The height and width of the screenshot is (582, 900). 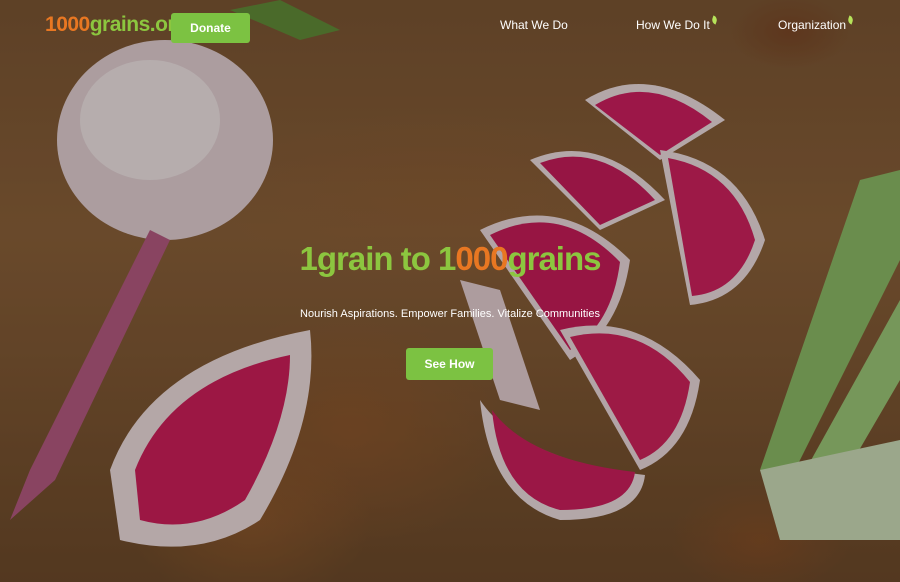 I want to click on headline-part-1: 1grain to, so click(x=369, y=258).